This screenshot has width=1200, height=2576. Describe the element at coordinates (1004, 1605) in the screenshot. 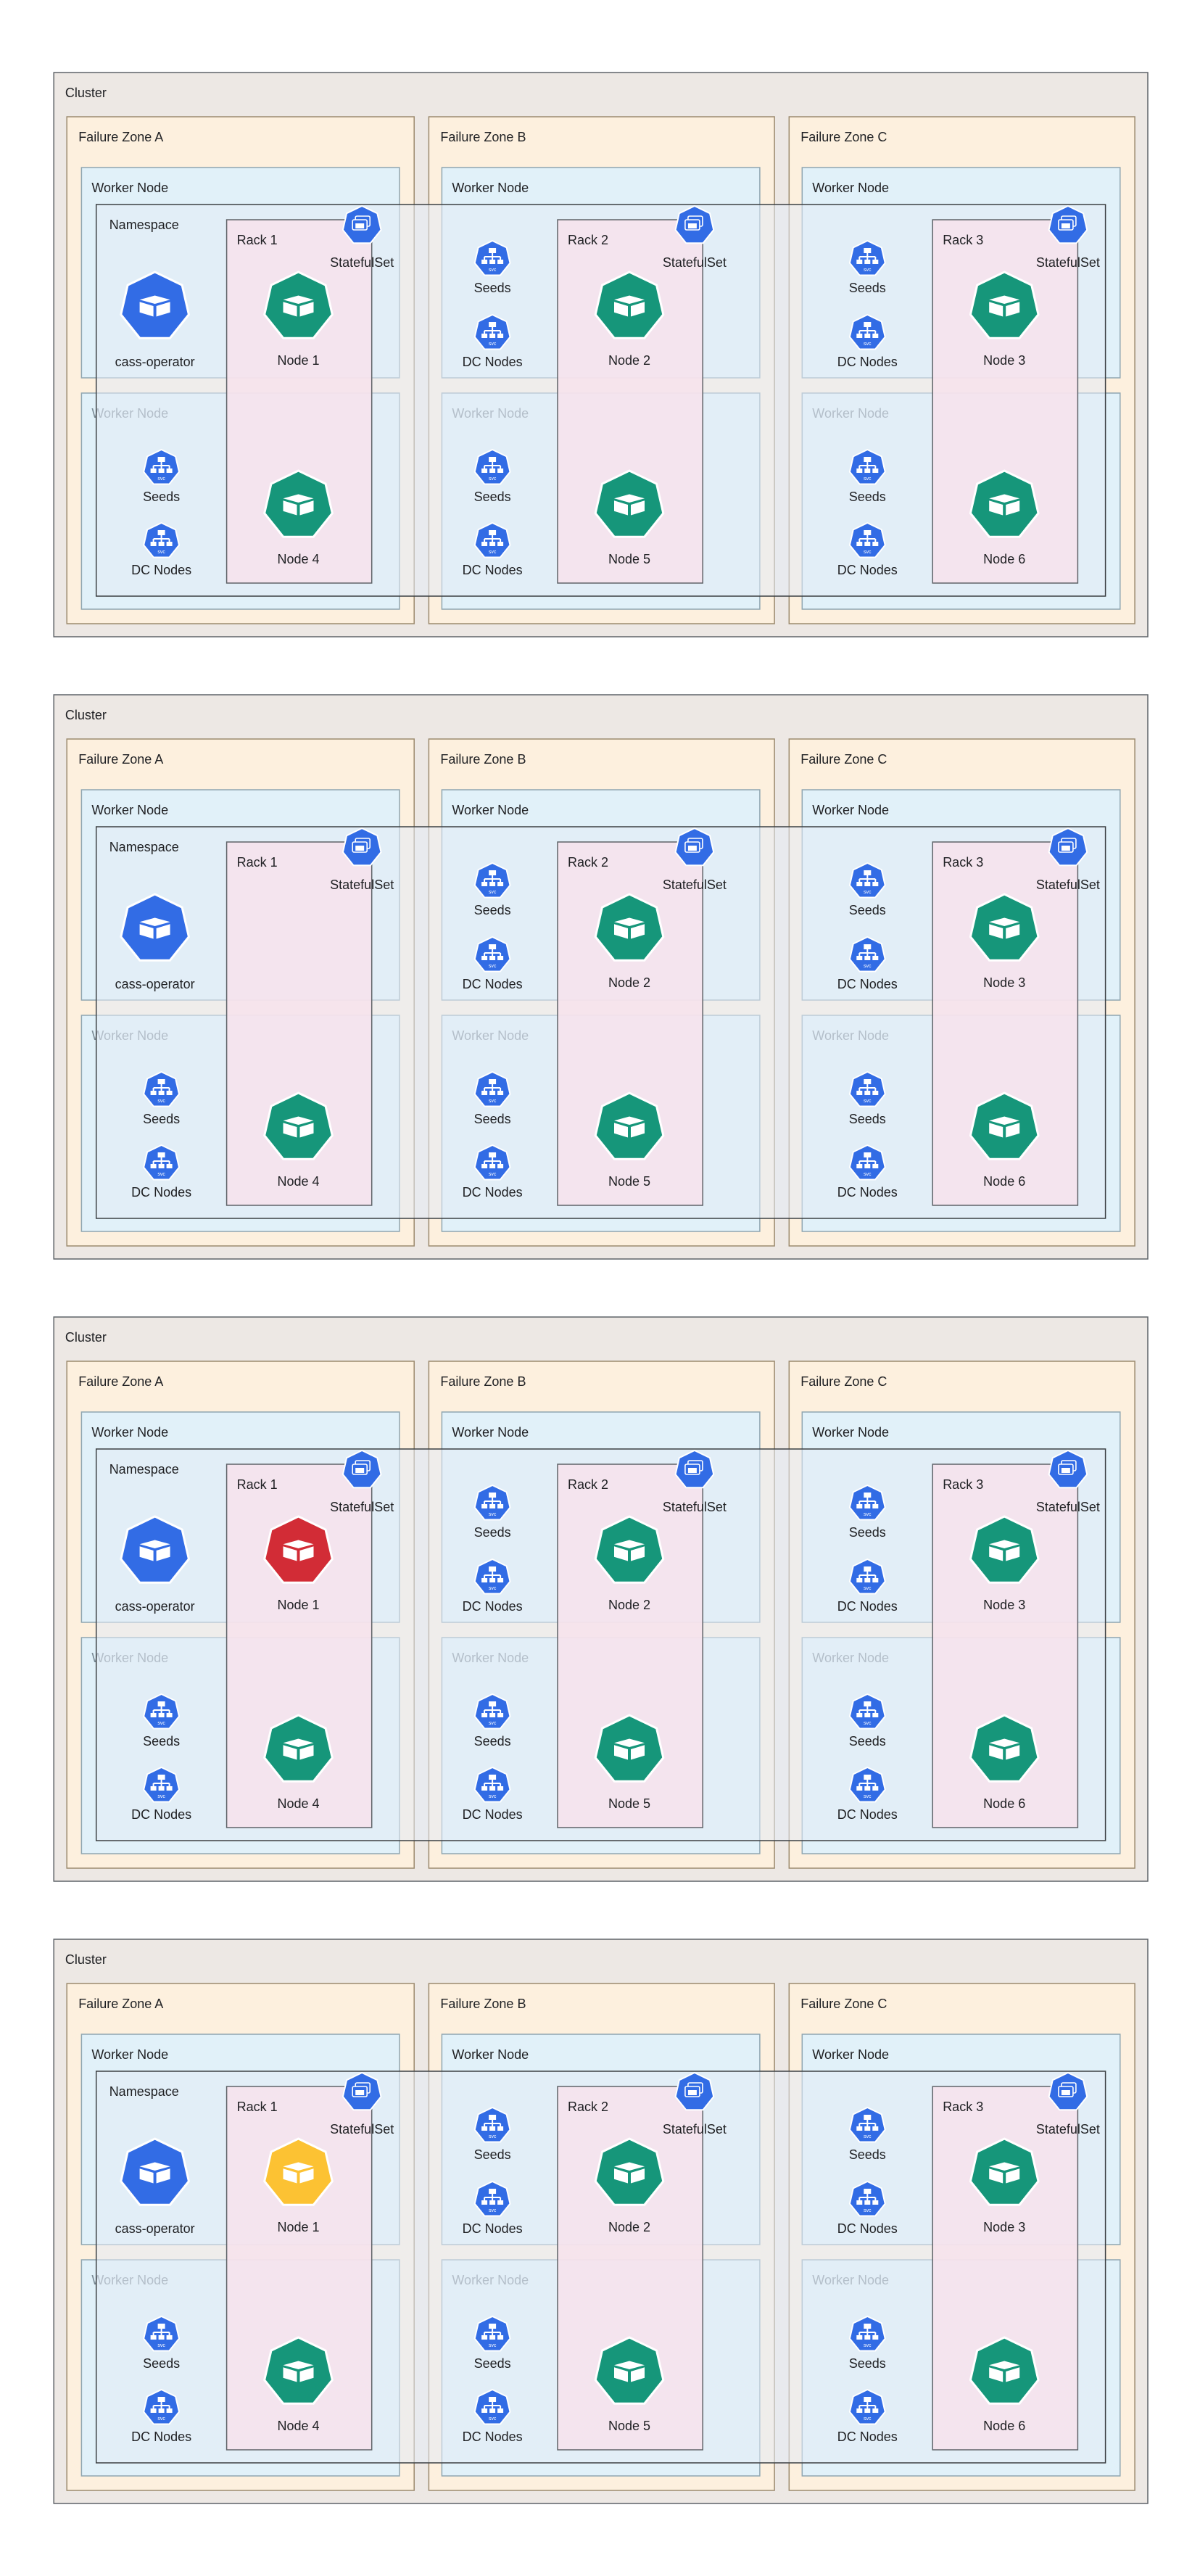

I see `cassandra-node-3-label: Node 3` at that location.